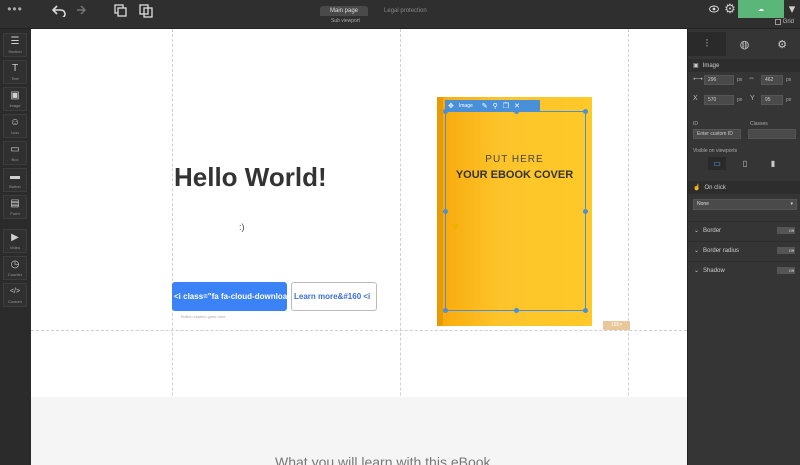 The height and width of the screenshot is (465, 800). What do you see at coordinates (739, 100) in the screenshot?
I see `x-unit: px` at bounding box center [739, 100].